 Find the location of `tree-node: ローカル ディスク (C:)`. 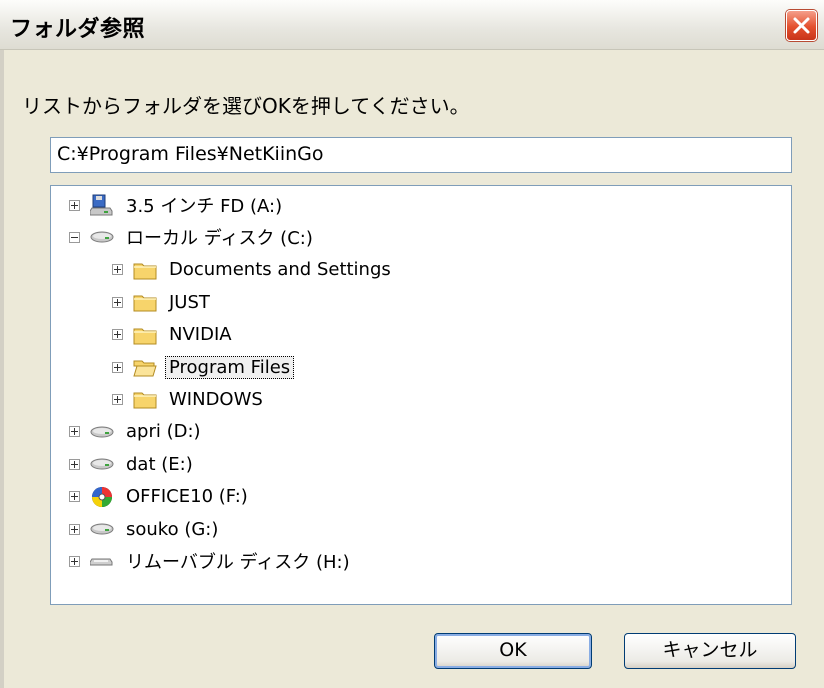

tree-node: ローカル ディスク (C:) is located at coordinates (193, 237).